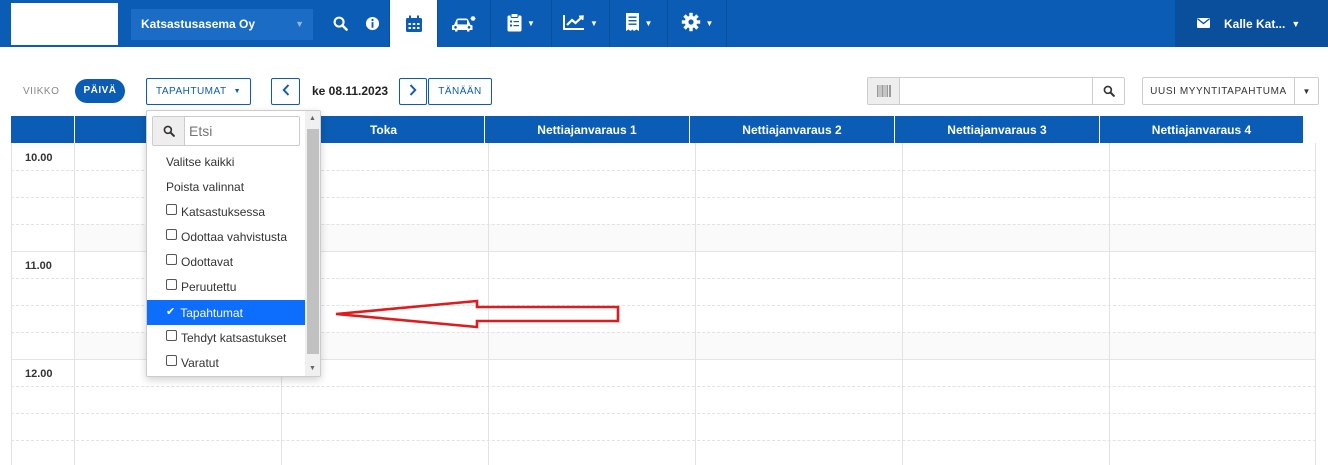  I want to click on filter-option-label: Odottaa vahvistusta, so click(234, 236).